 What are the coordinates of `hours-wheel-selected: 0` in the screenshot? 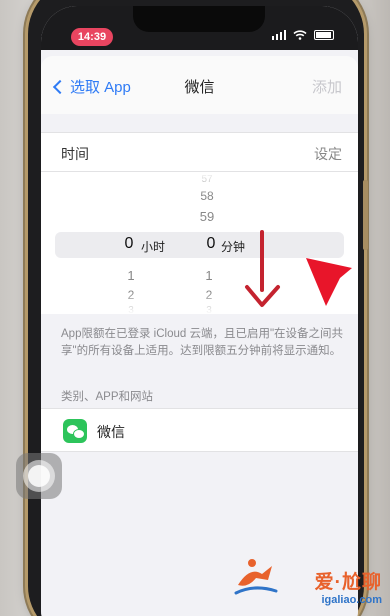 It's located at (129, 244).